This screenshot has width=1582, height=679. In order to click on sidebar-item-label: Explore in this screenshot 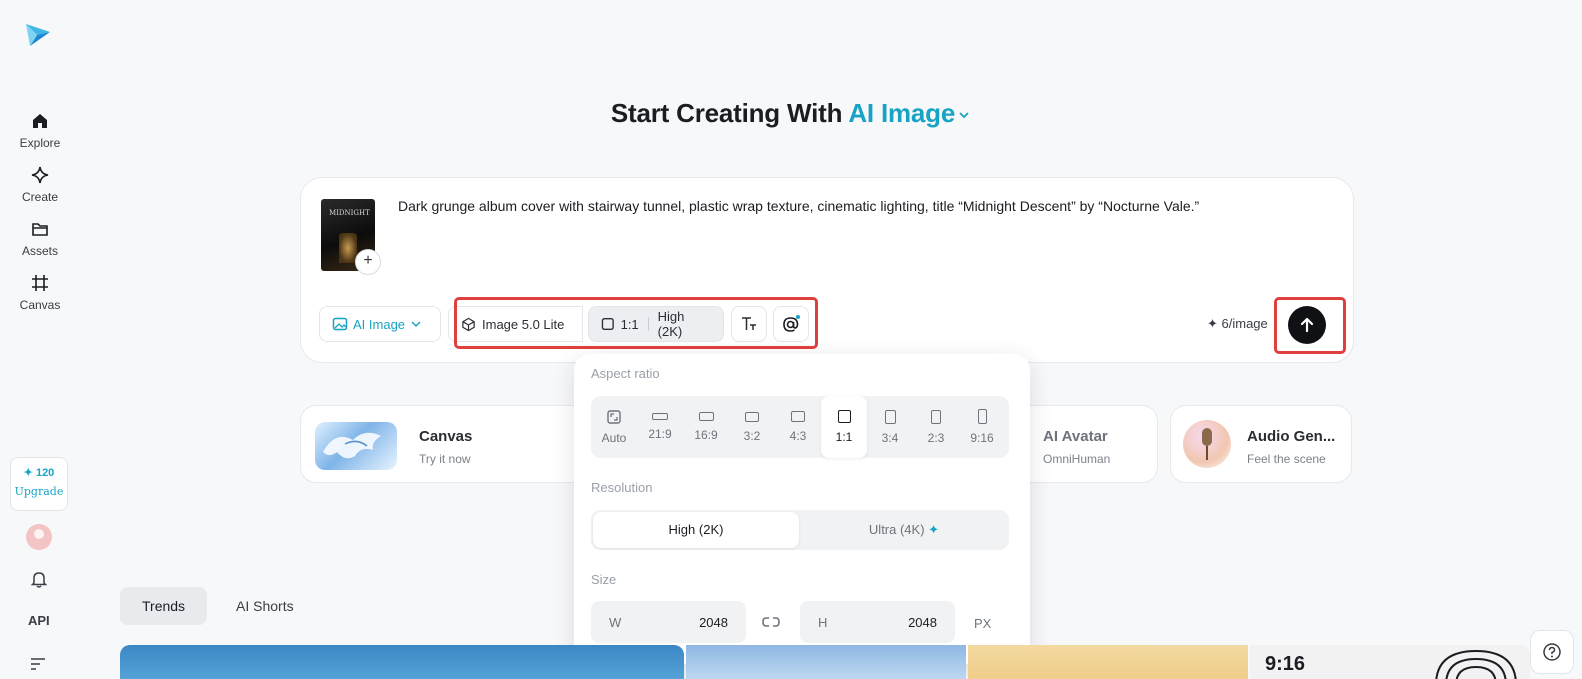, I will do `click(40, 143)`.